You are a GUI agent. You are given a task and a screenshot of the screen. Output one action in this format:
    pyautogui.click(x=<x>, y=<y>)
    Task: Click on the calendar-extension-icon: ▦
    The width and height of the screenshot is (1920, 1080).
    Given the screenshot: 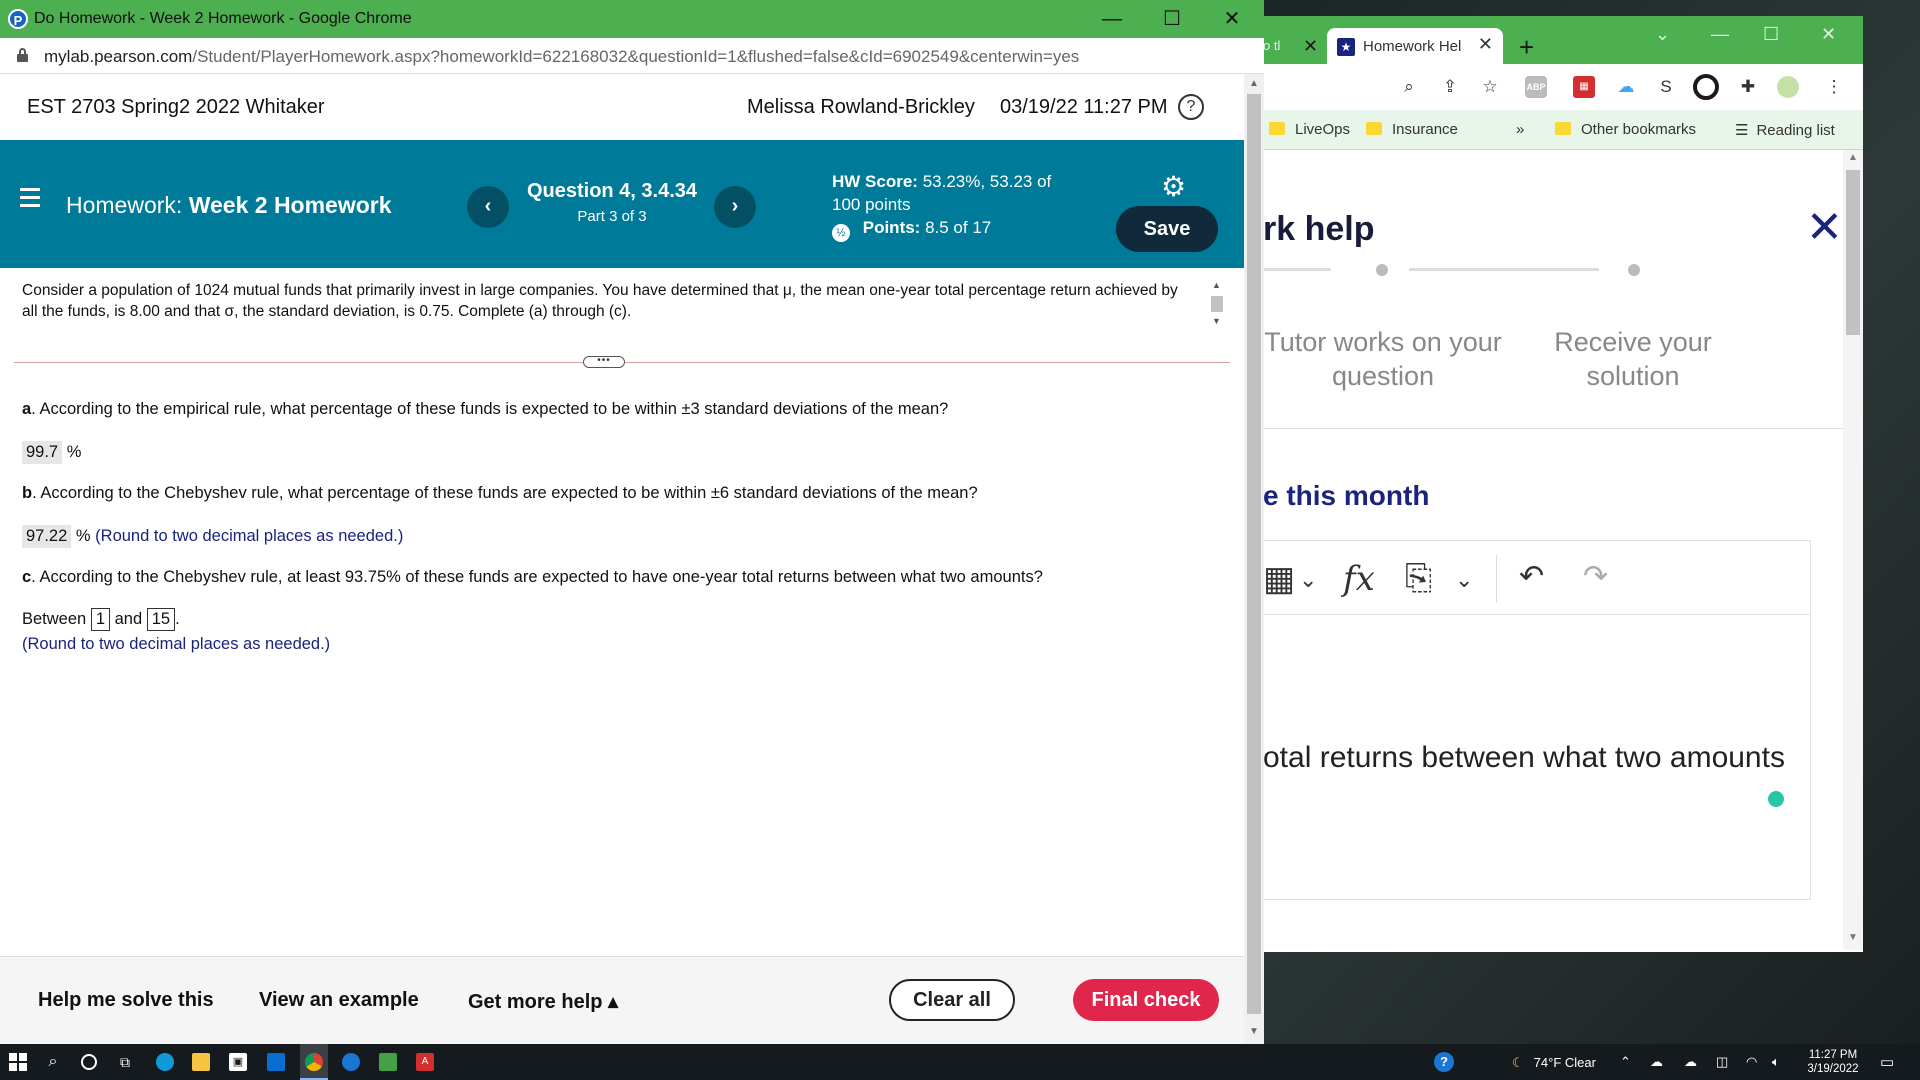 What is the action you would take?
    pyautogui.click(x=1584, y=87)
    